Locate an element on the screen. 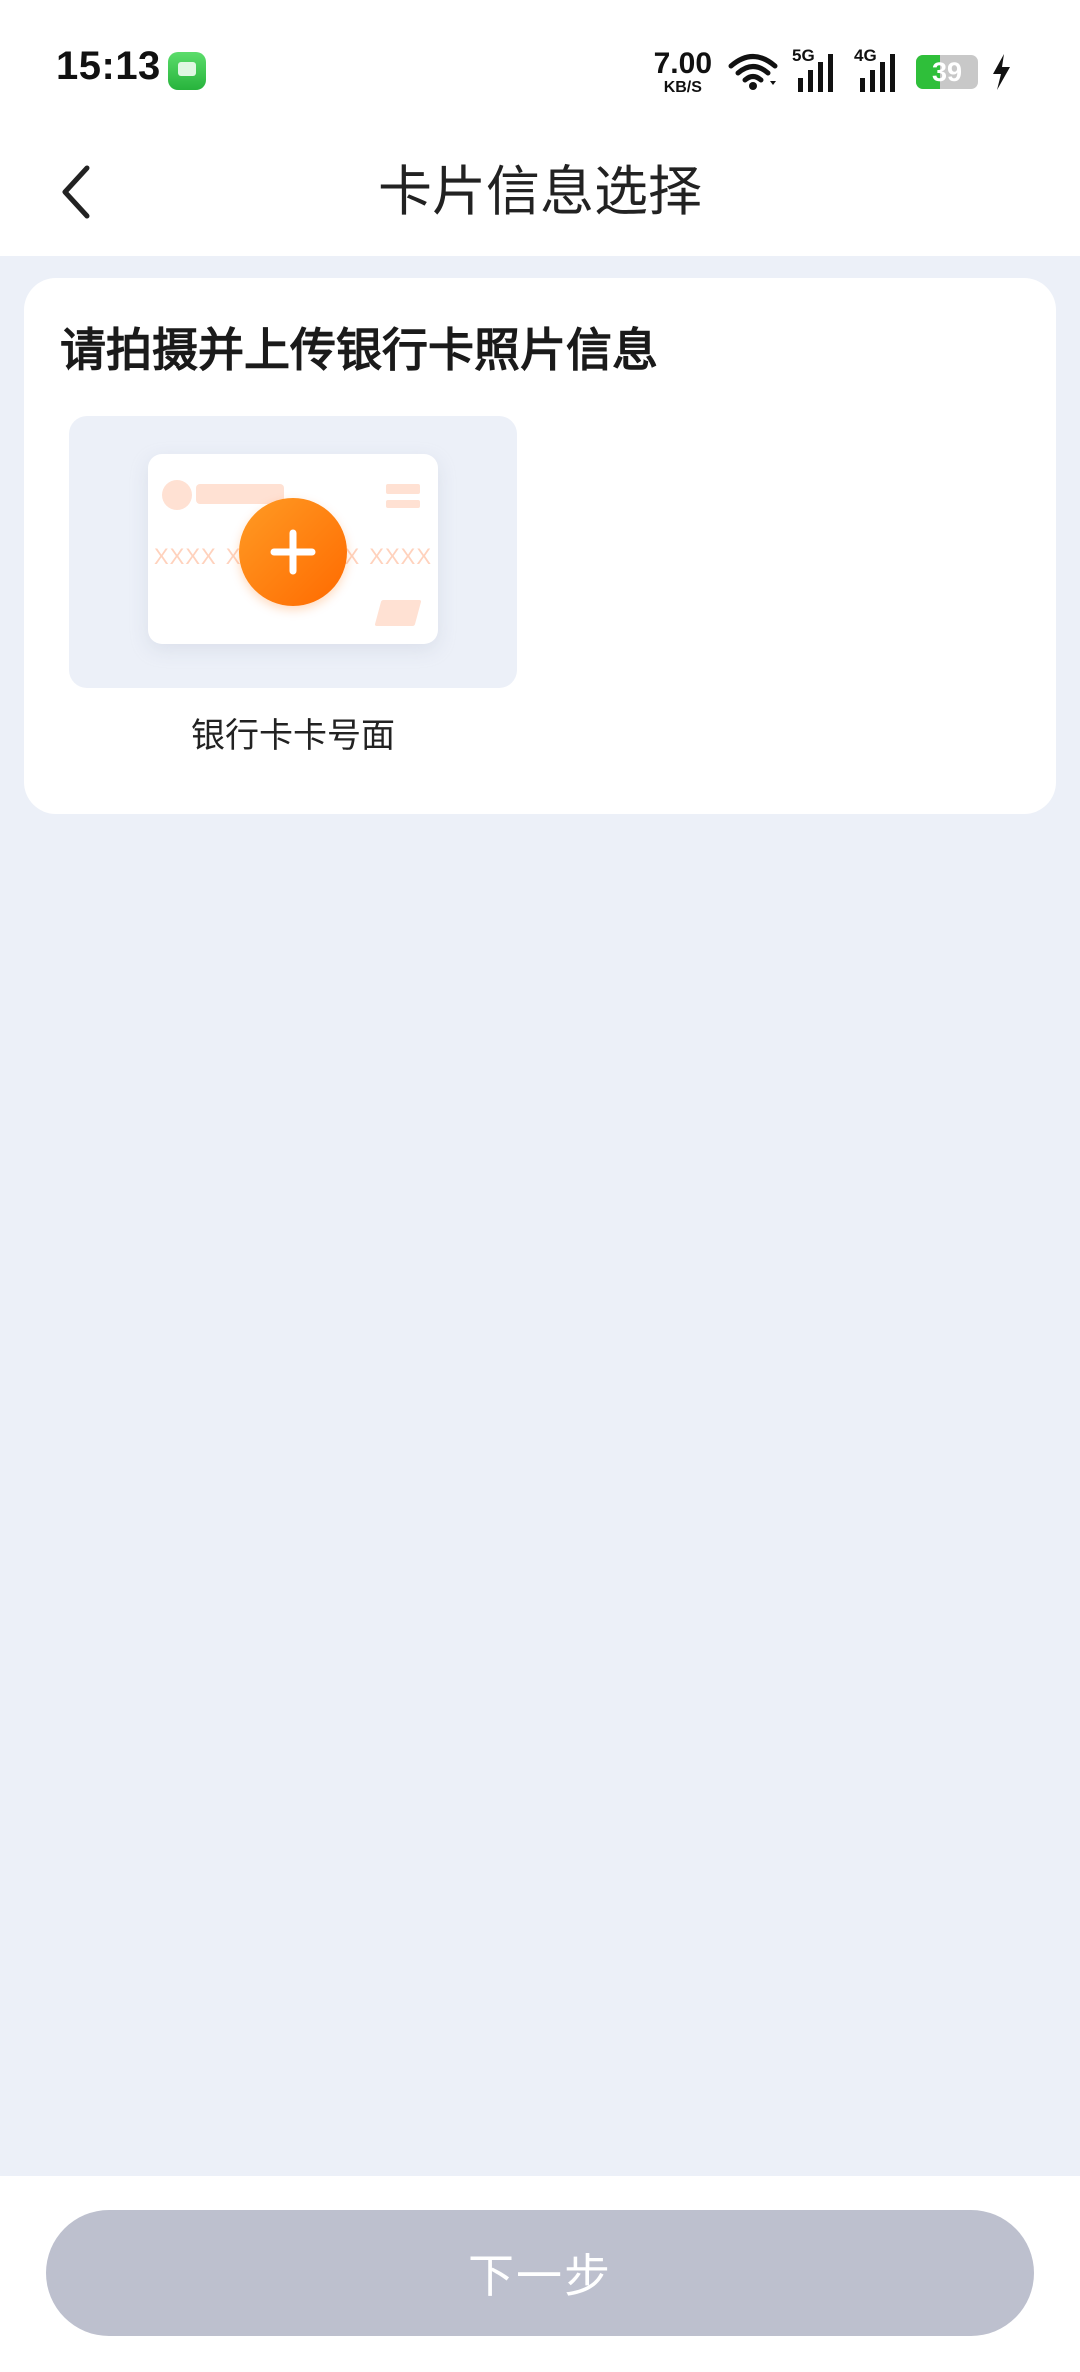 Image resolution: width=1080 pixels, height=2372 pixels. next-step-button: 下一步 is located at coordinates (540, 2273).